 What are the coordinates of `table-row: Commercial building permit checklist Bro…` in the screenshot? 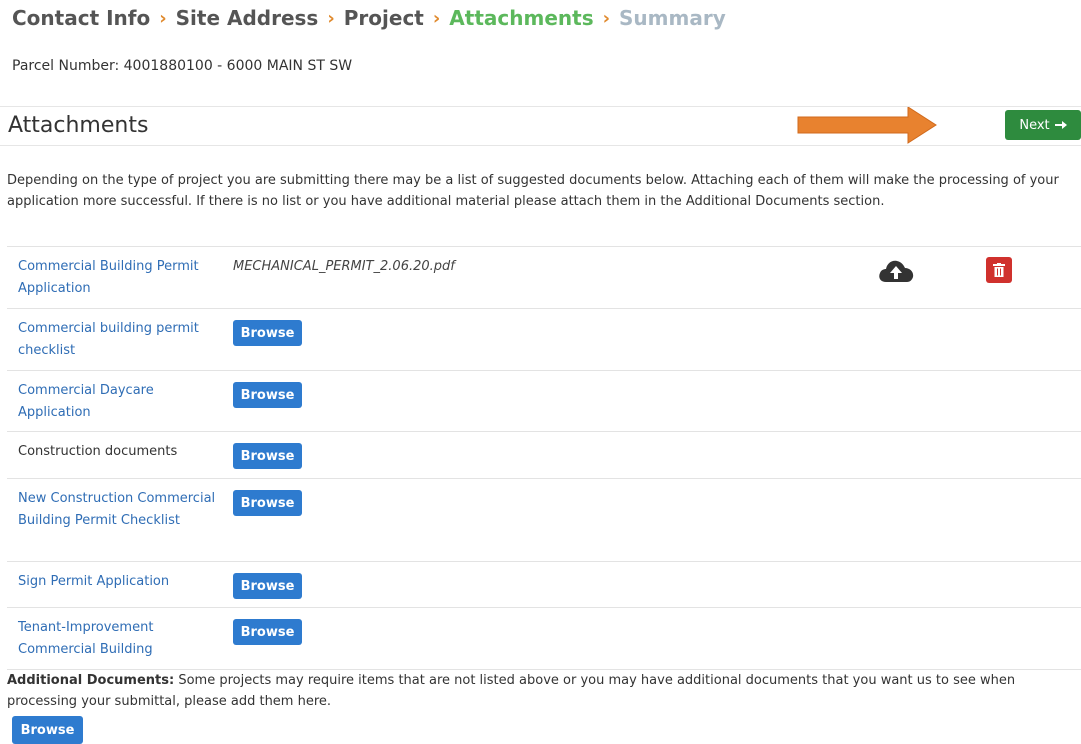 It's located at (544, 340).